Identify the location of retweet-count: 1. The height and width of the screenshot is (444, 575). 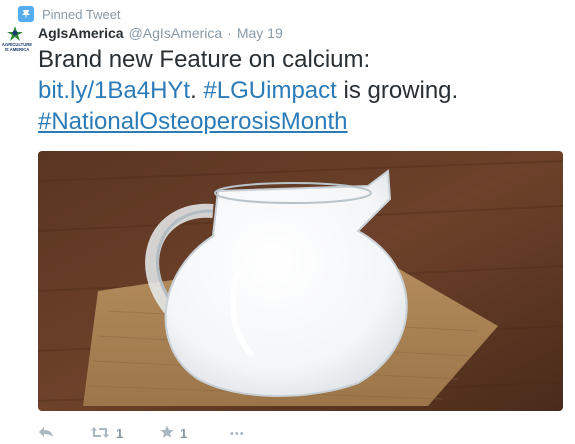
(120, 433).